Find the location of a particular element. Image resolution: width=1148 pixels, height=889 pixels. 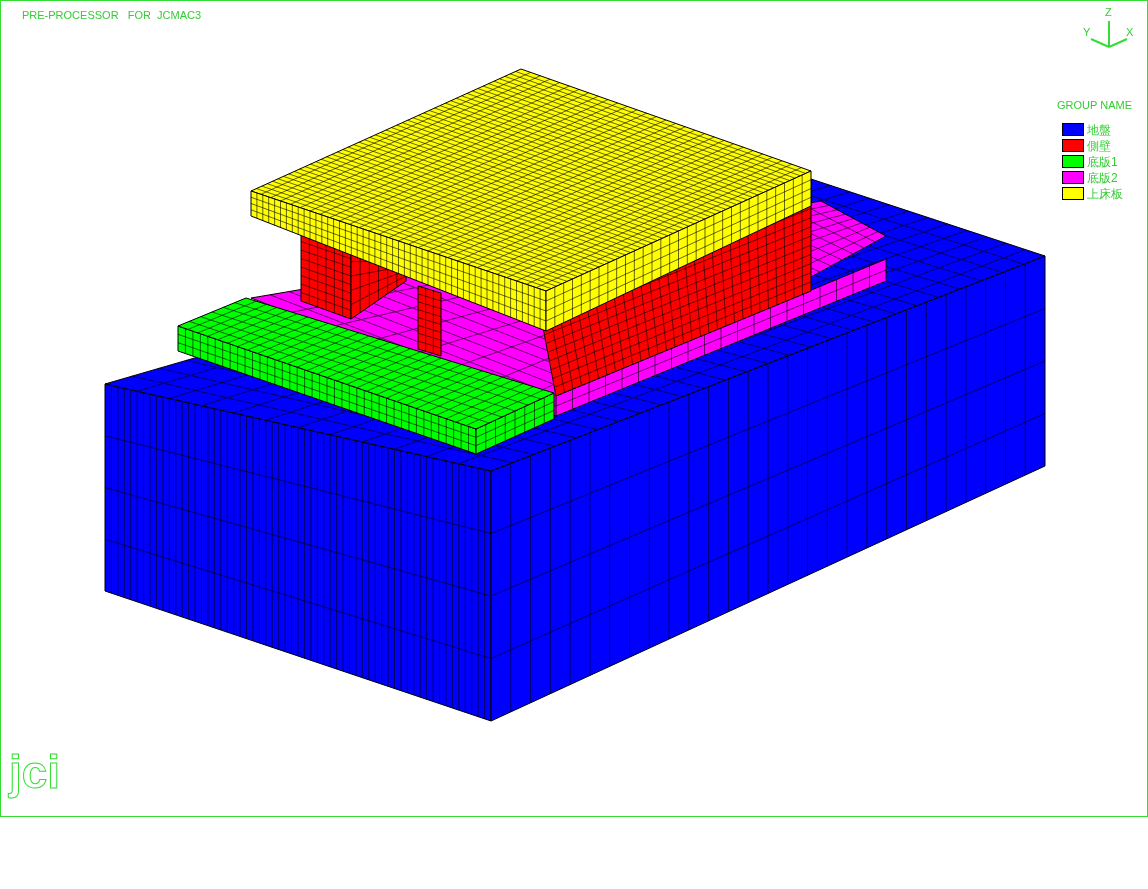

legend-label: 底版2 is located at coordinates (1102, 177).